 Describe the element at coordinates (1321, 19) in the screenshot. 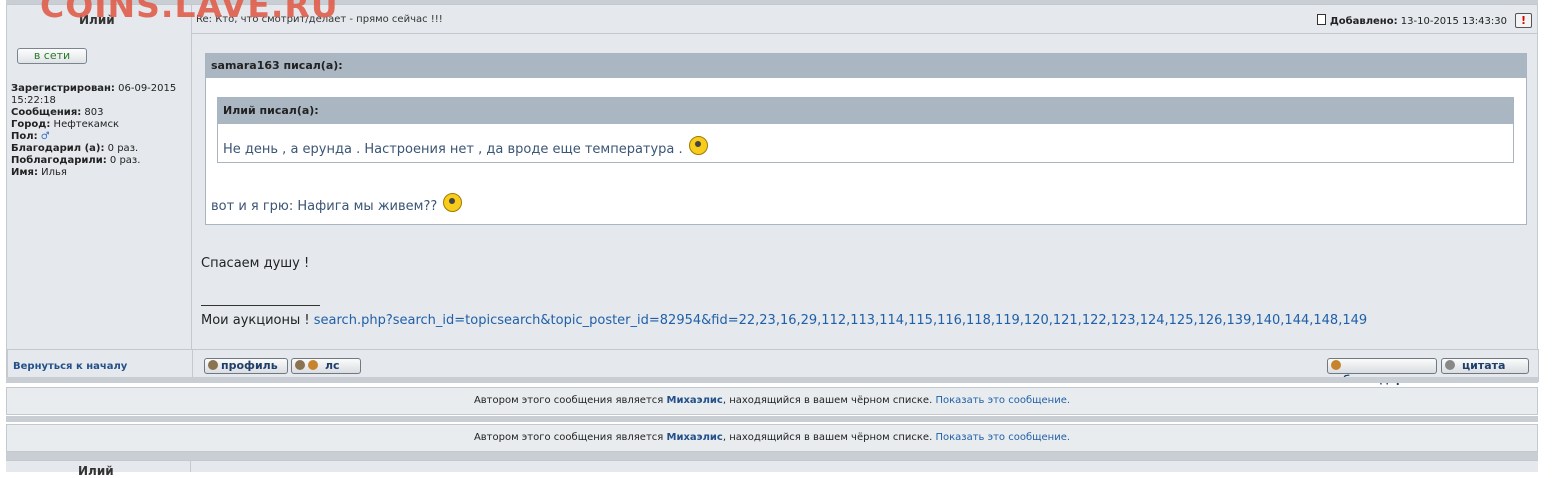

I see `document-icon` at that location.